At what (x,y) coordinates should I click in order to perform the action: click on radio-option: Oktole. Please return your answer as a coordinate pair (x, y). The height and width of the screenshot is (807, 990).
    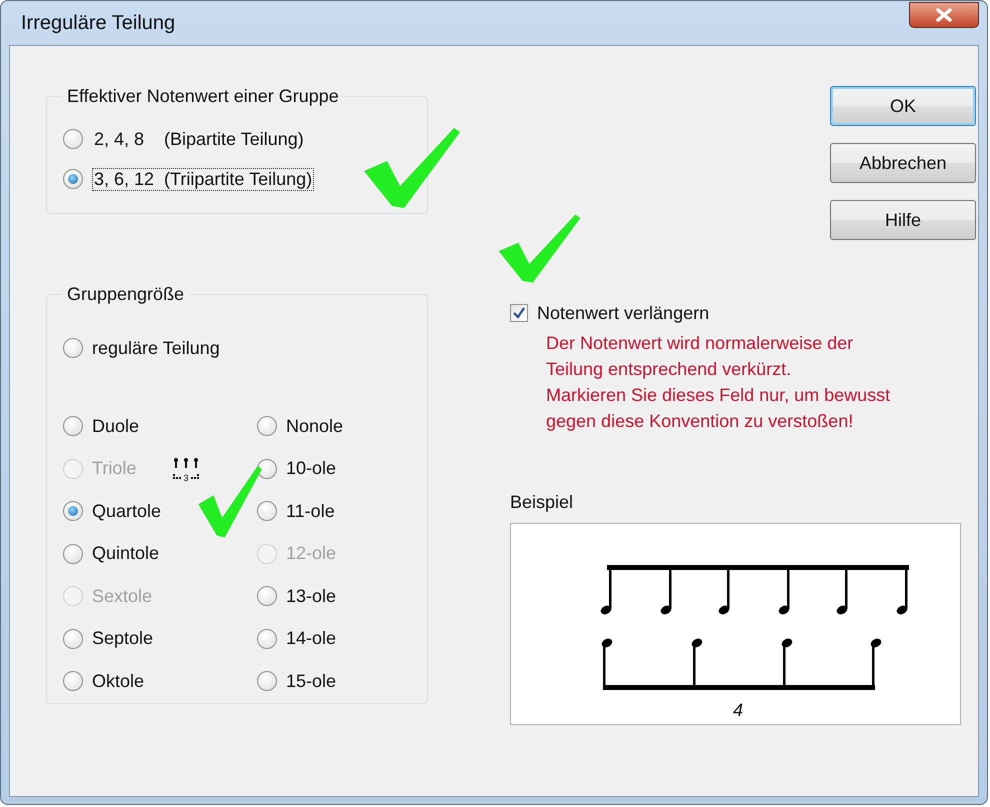
    Looking at the image, I should click on (160, 681).